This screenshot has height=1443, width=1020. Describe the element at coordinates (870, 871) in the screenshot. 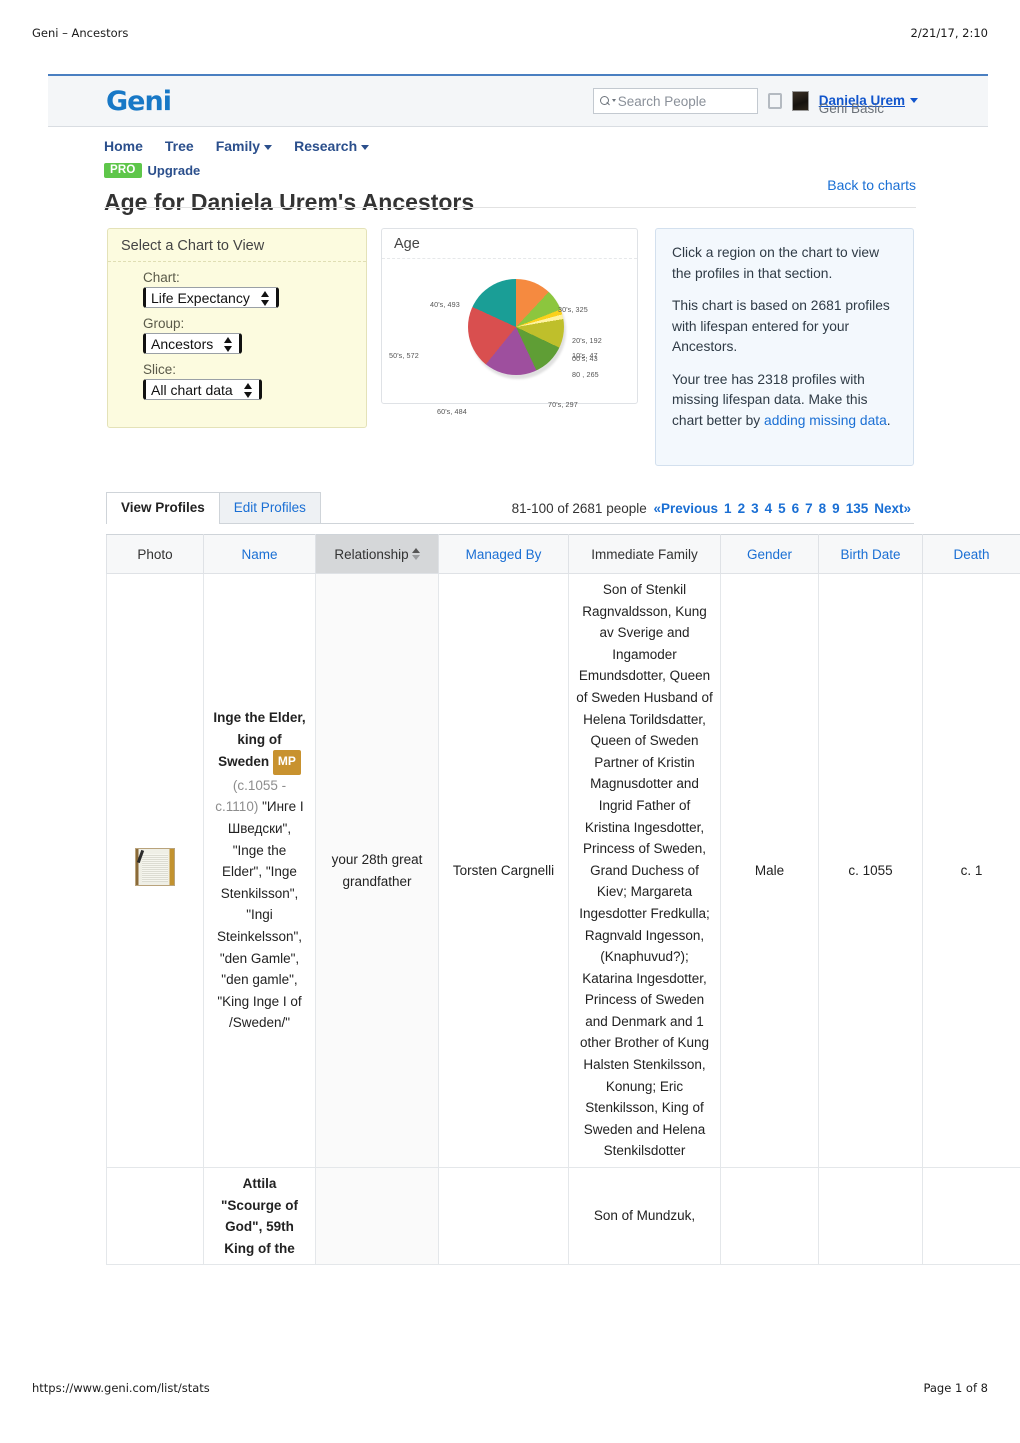

I see `cell-birth-date: c. 1055` at that location.